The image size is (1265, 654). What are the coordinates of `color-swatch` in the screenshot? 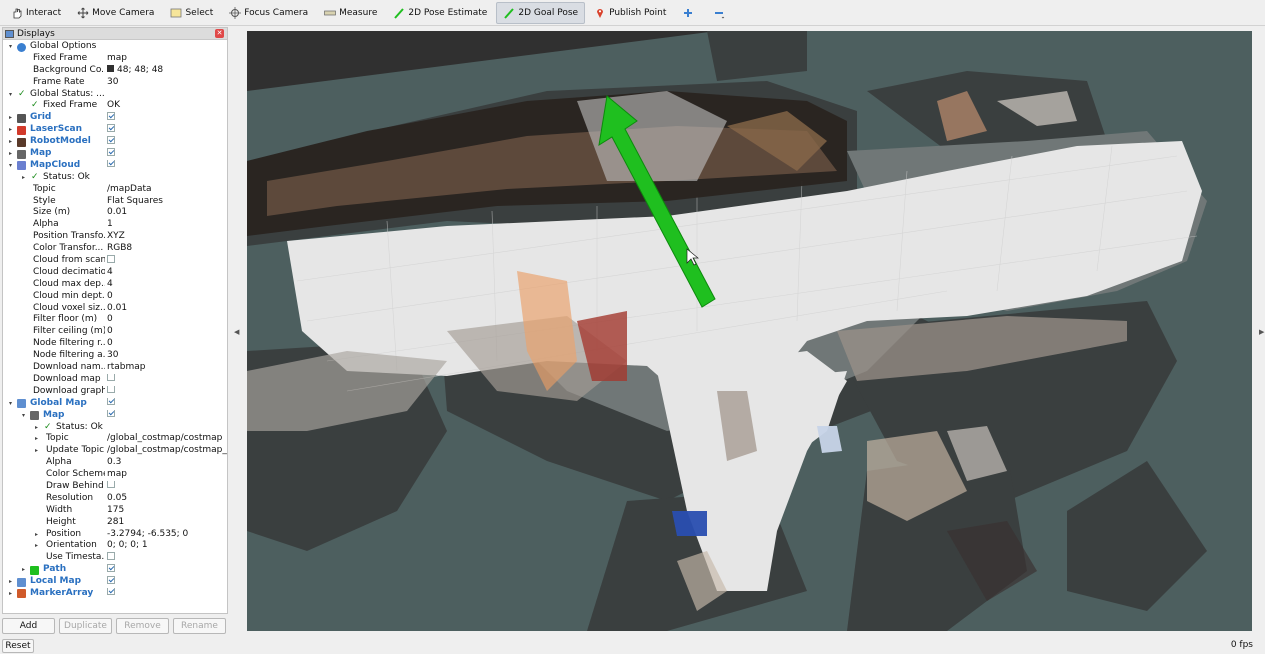 It's located at (110, 68).